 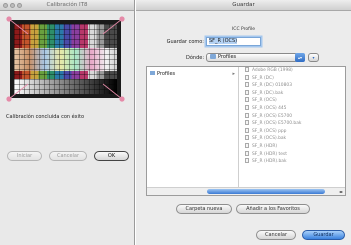 I want to click on file-name: SF_R (OCS), so click(x=264, y=101).